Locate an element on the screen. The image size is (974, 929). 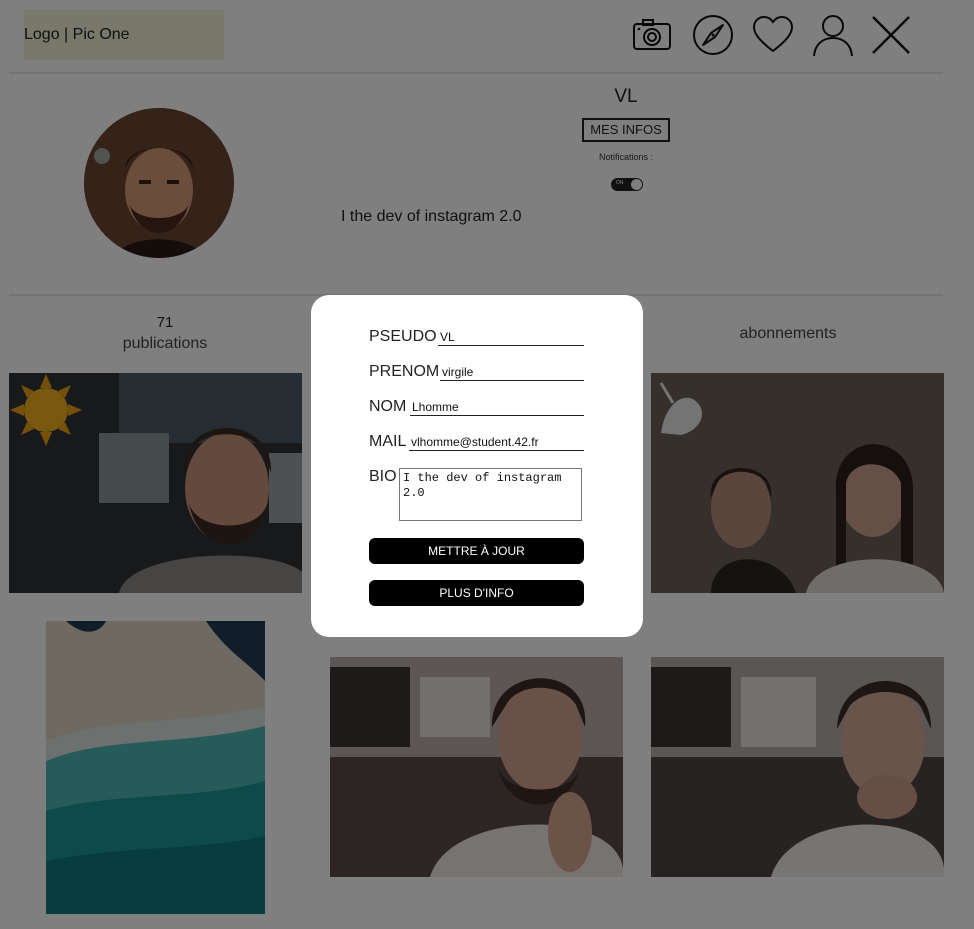
nom-input is located at coordinates (497, 407).